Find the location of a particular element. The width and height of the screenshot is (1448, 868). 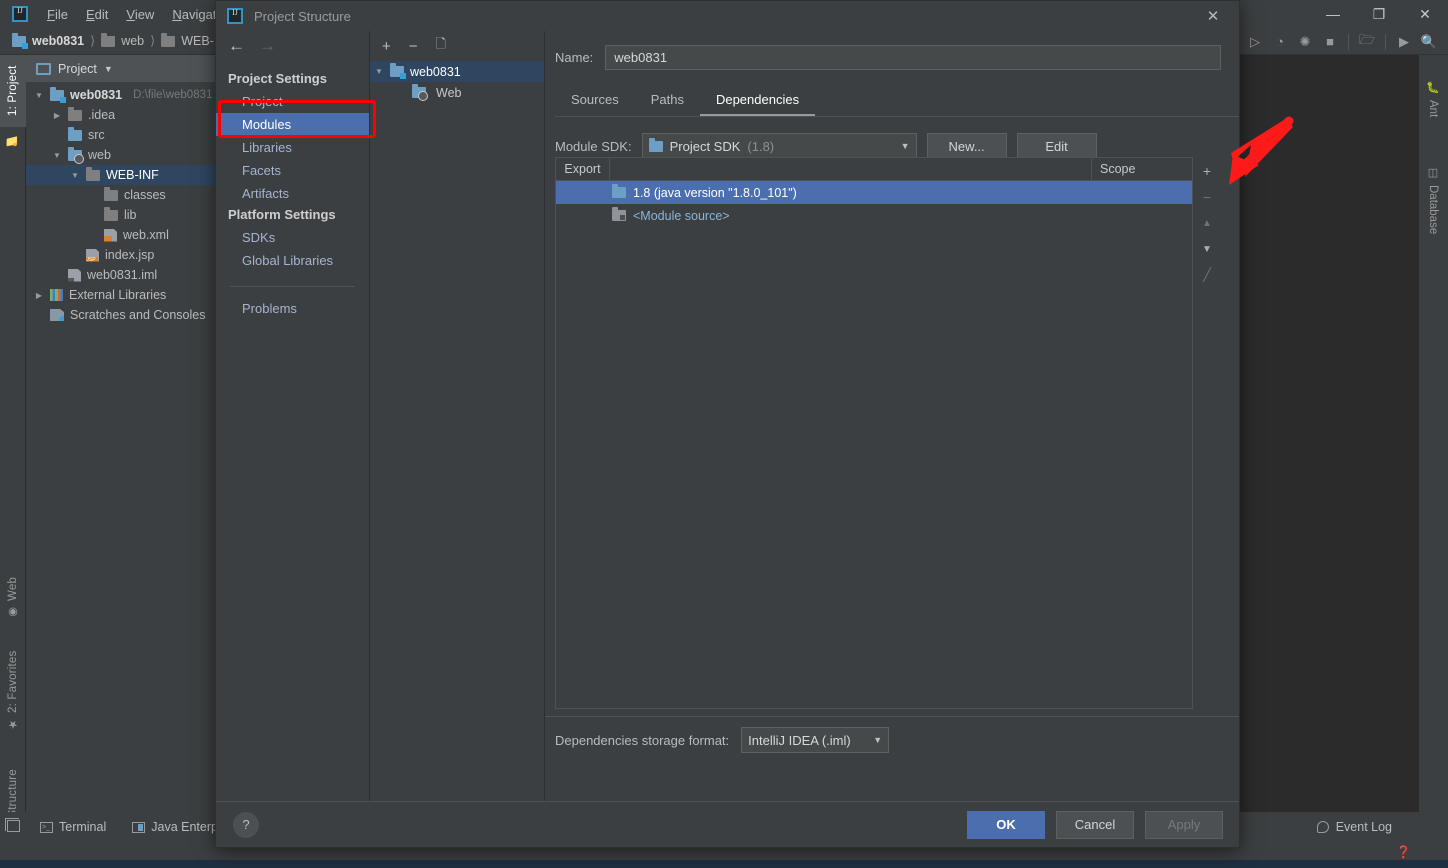

copy-module-icon: 🗋 is located at coordinates (441, 46).